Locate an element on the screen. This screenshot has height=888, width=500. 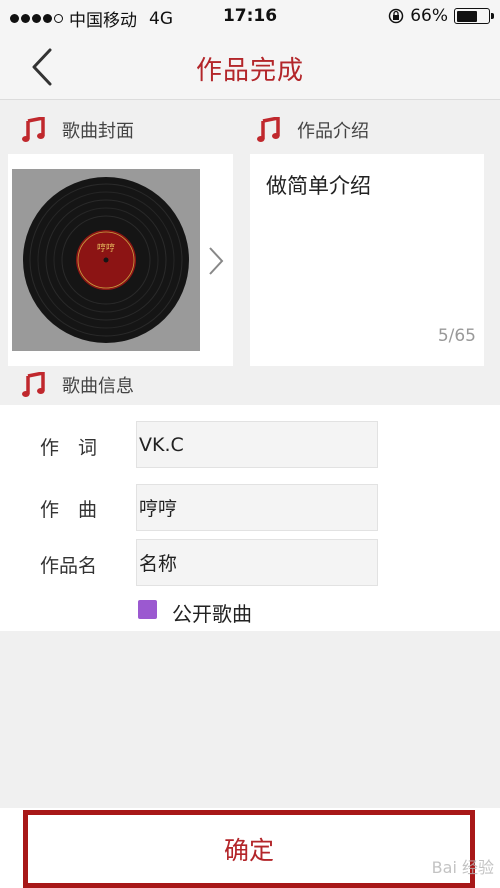
char-counter: 5/65 is located at coordinates (456, 336).